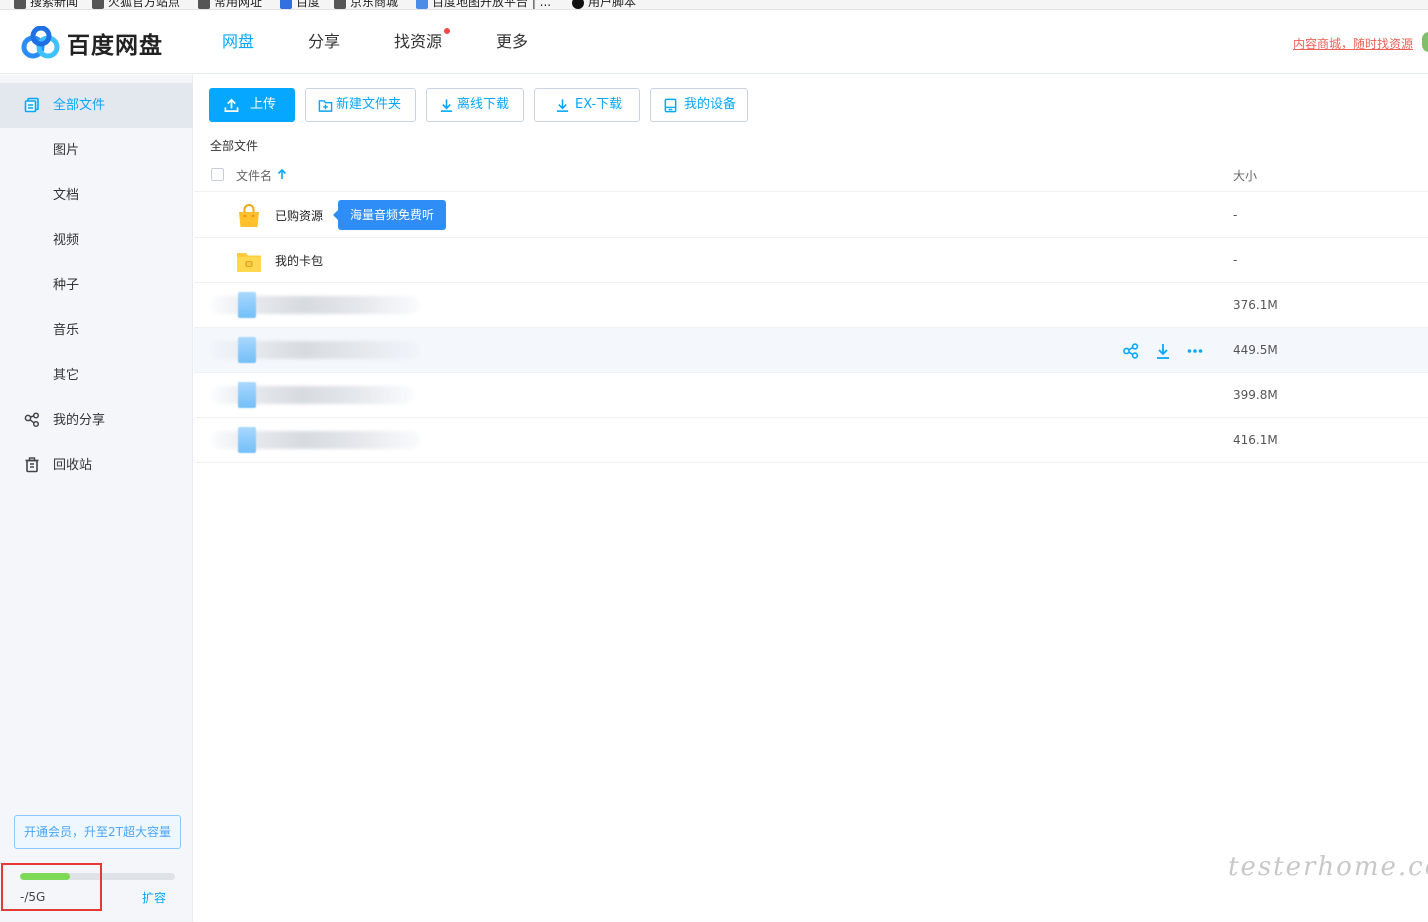 The image size is (1428, 922). Describe the element at coordinates (483, 104) in the screenshot. I see `offline-download-label: 离线下载` at that location.